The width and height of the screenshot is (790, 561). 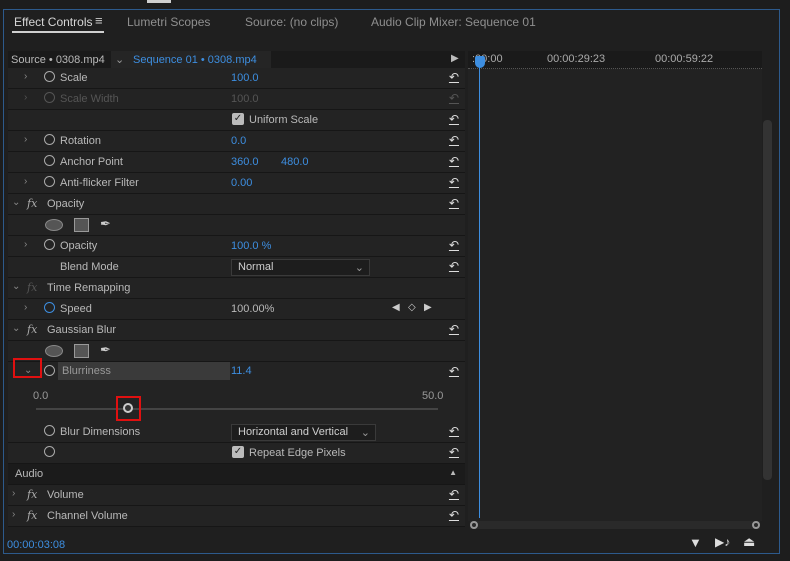 I want to click on anti-flicker-value: 0.00, so click(x=241, y=183).